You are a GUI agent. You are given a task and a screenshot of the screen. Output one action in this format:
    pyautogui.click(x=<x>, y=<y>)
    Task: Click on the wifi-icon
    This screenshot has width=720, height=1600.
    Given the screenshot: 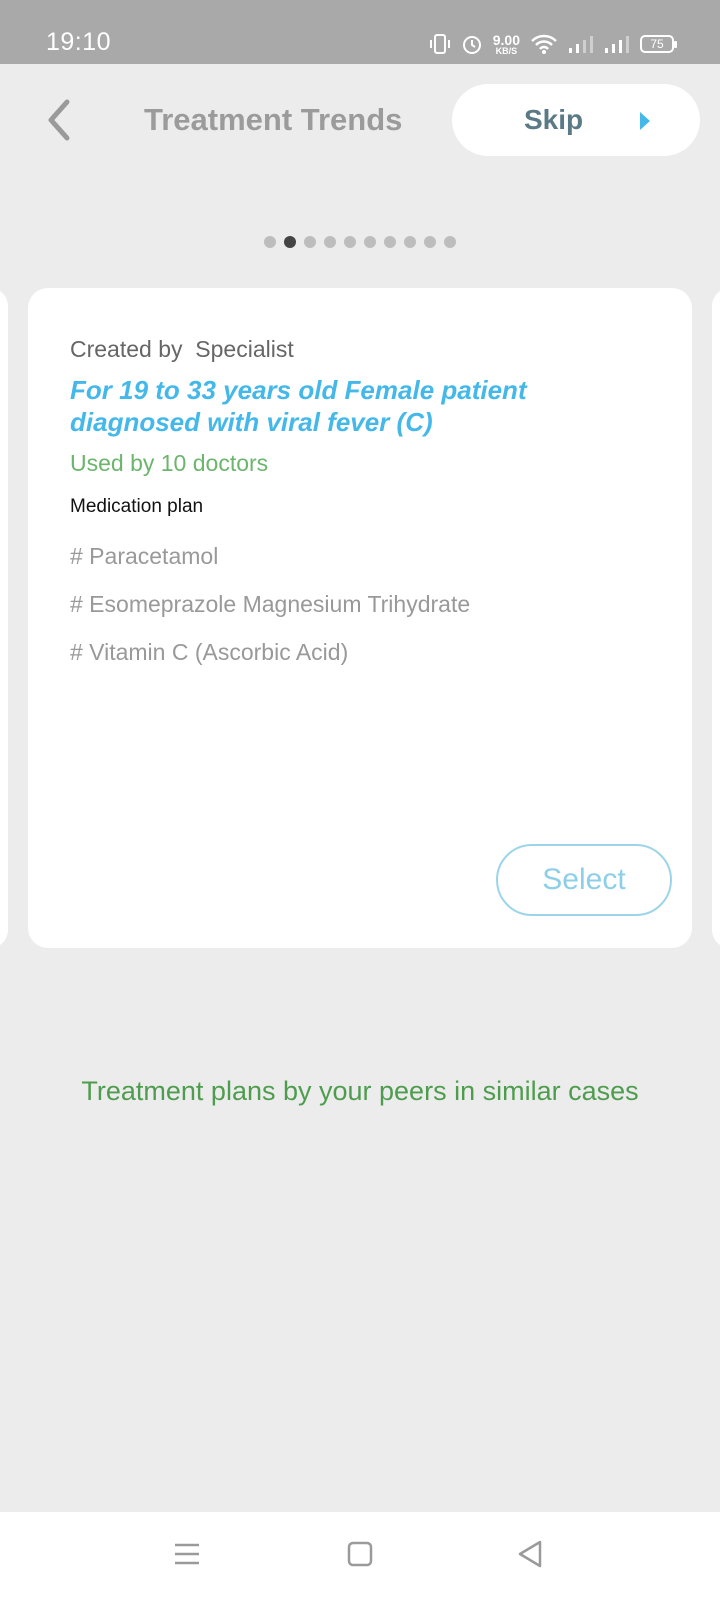 What is the action you would take?
    pyautogui.click(x=544, y=44)
    